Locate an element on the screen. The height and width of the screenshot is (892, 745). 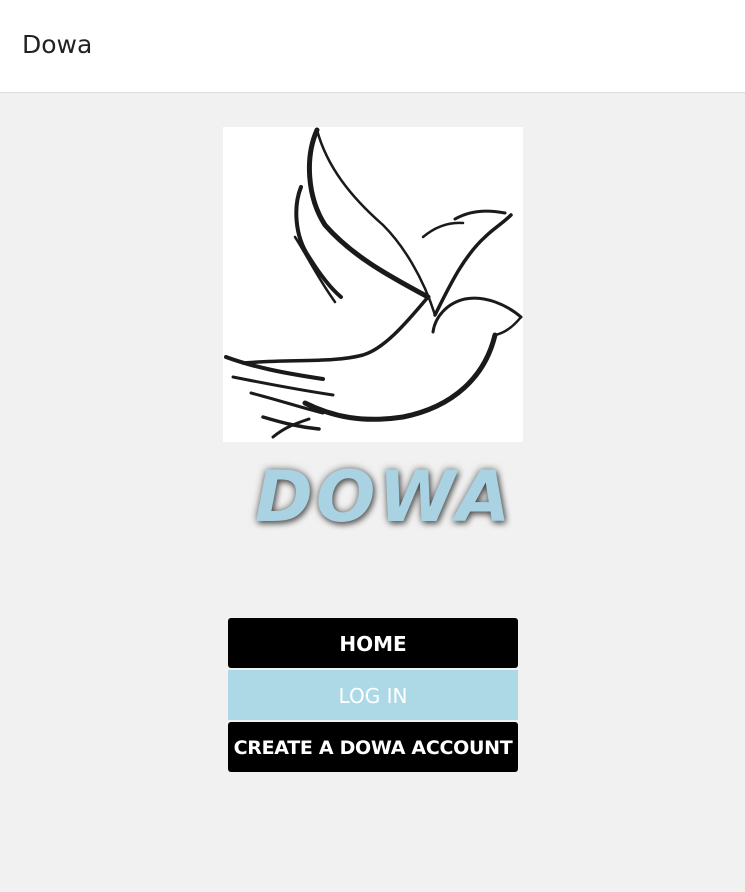
top-bar: Dowa is located at coordinates (372, 46).